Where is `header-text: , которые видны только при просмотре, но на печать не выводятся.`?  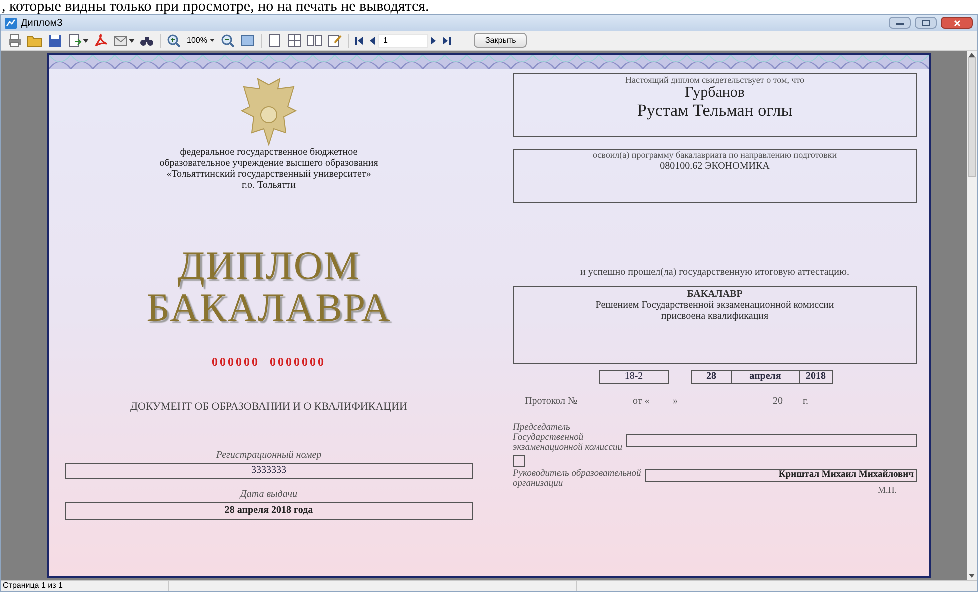
header-text: , которые видны только при просмотре, но на печать не выводятся. is located at coordinates (215, 7).